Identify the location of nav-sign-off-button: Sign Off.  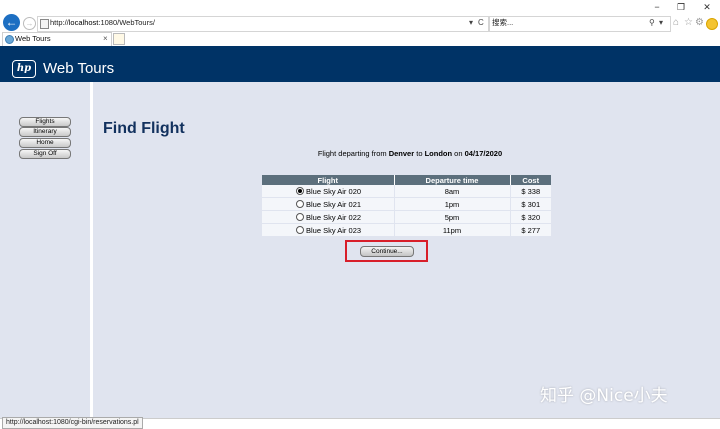
(45, 154).